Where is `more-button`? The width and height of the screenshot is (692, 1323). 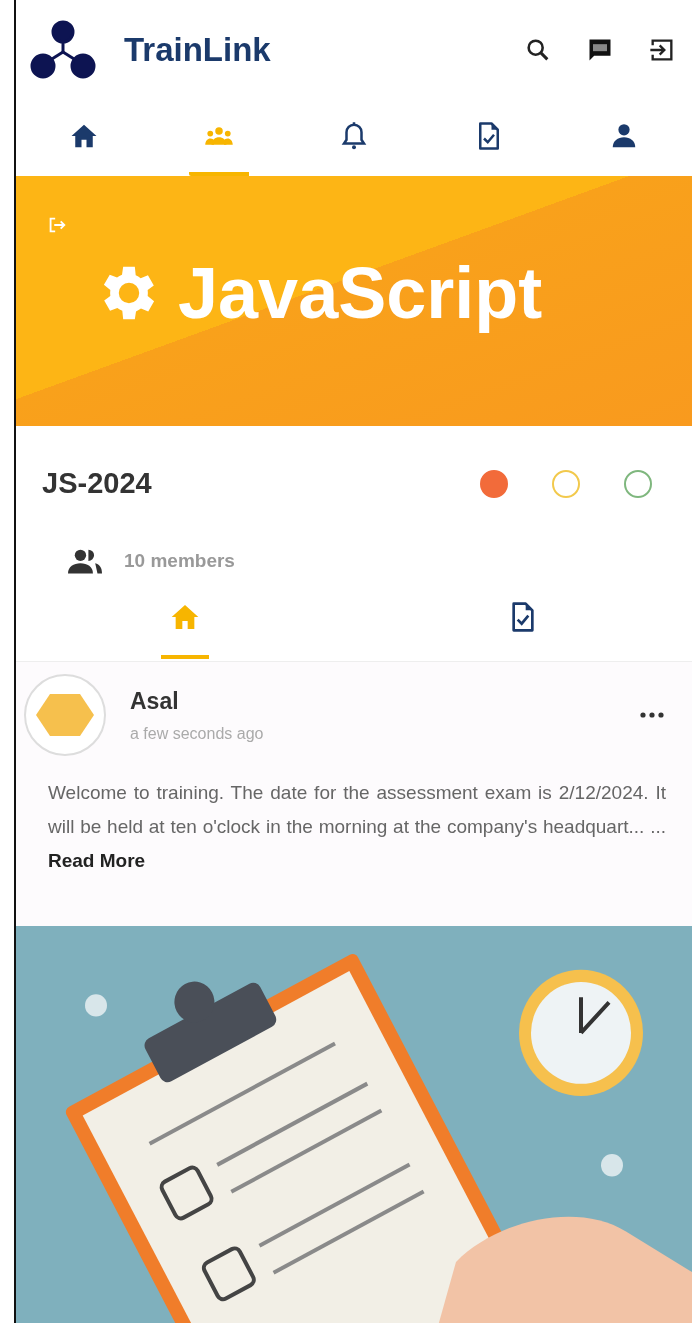 more-button is located at coordinates (652, 715).